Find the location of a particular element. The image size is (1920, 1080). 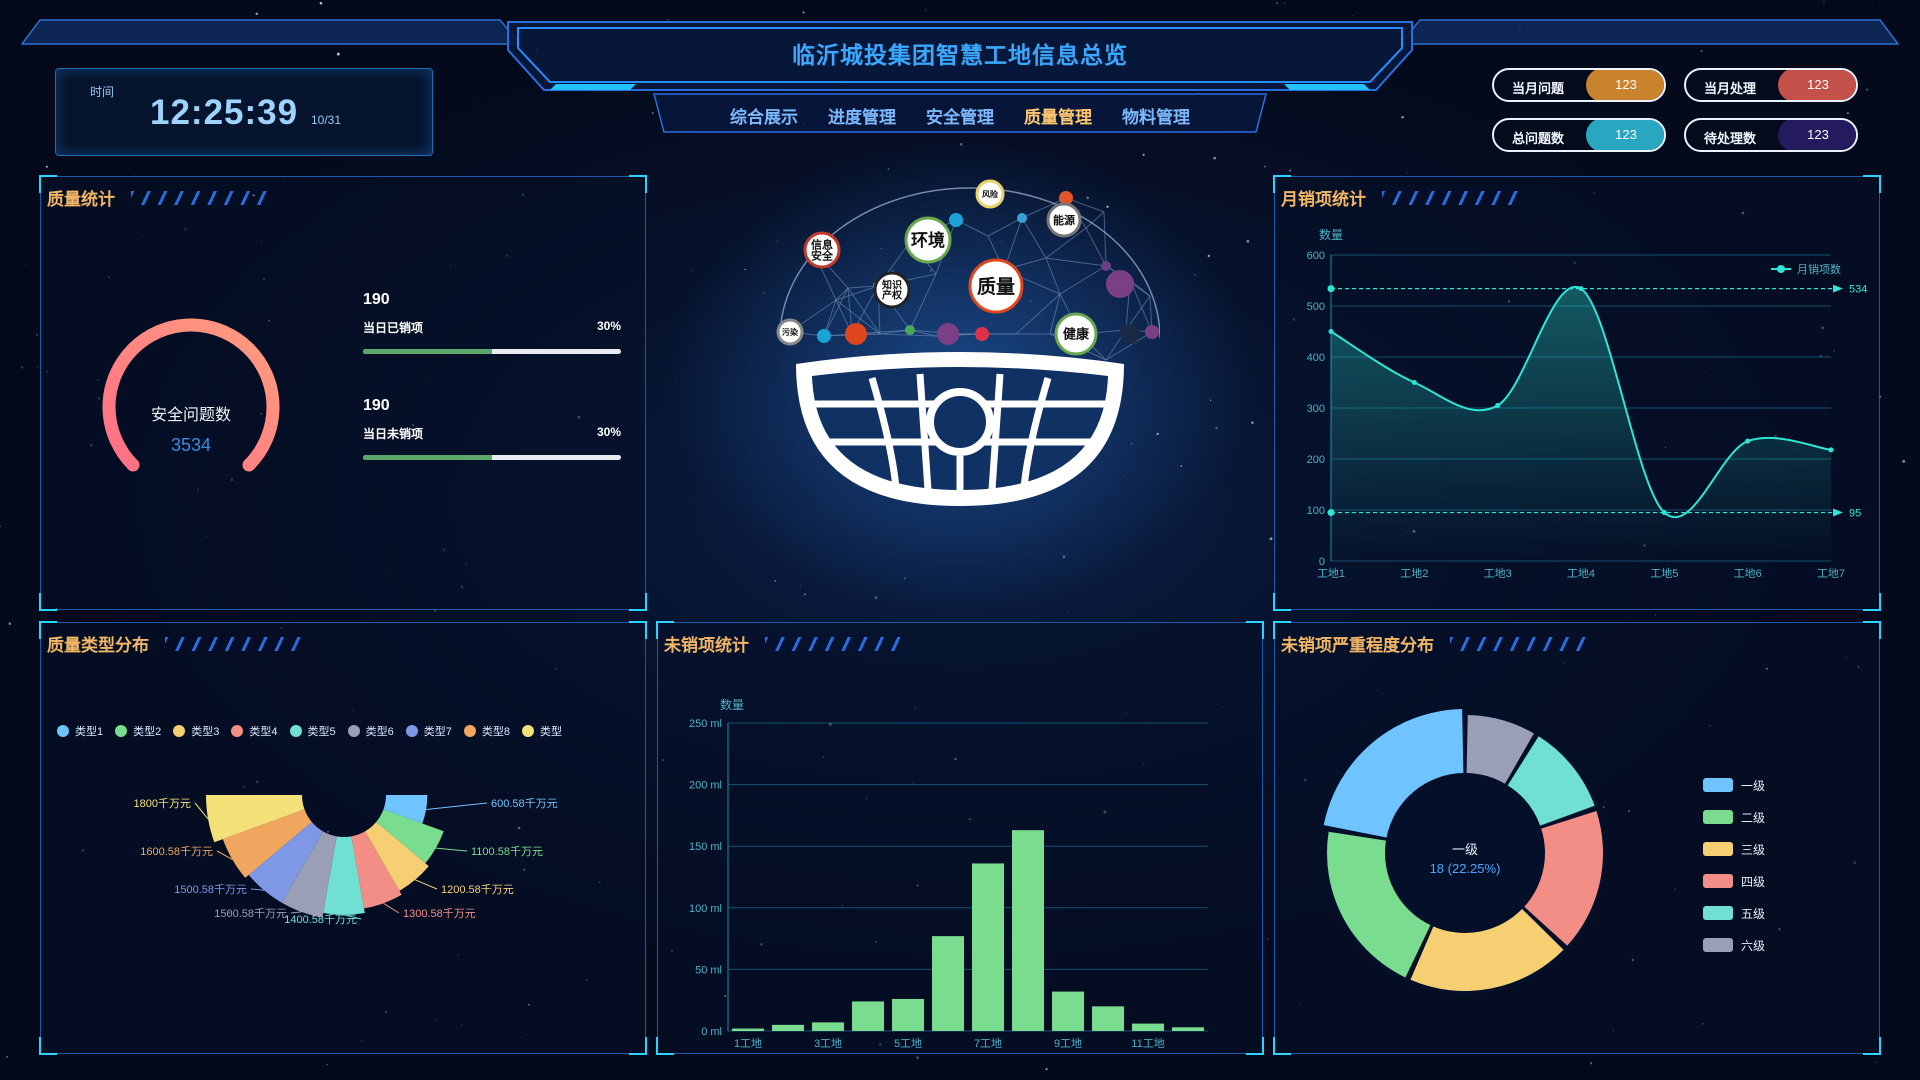

legend-item: 三级 is located at coordinates (1734, 849).